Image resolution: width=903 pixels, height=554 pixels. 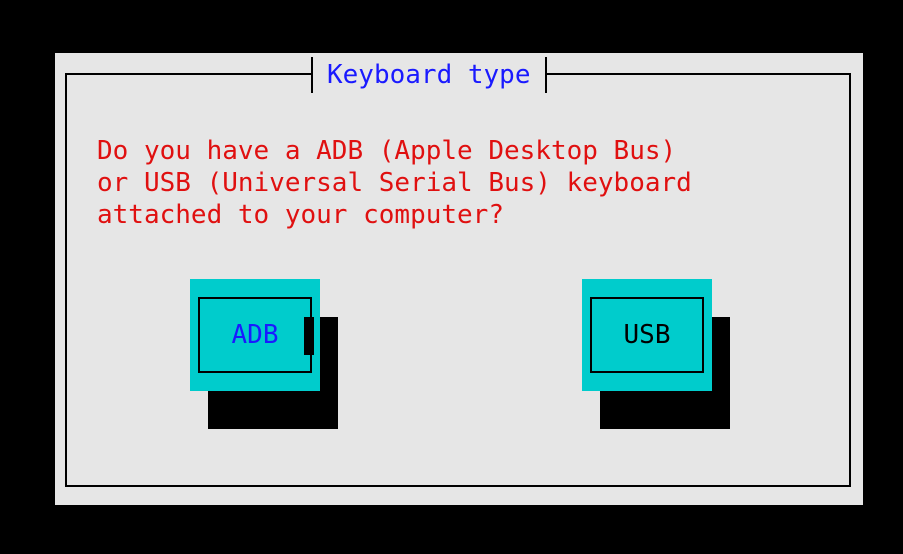 I want to click on usb-button: USB, so click(x=647, y=335).